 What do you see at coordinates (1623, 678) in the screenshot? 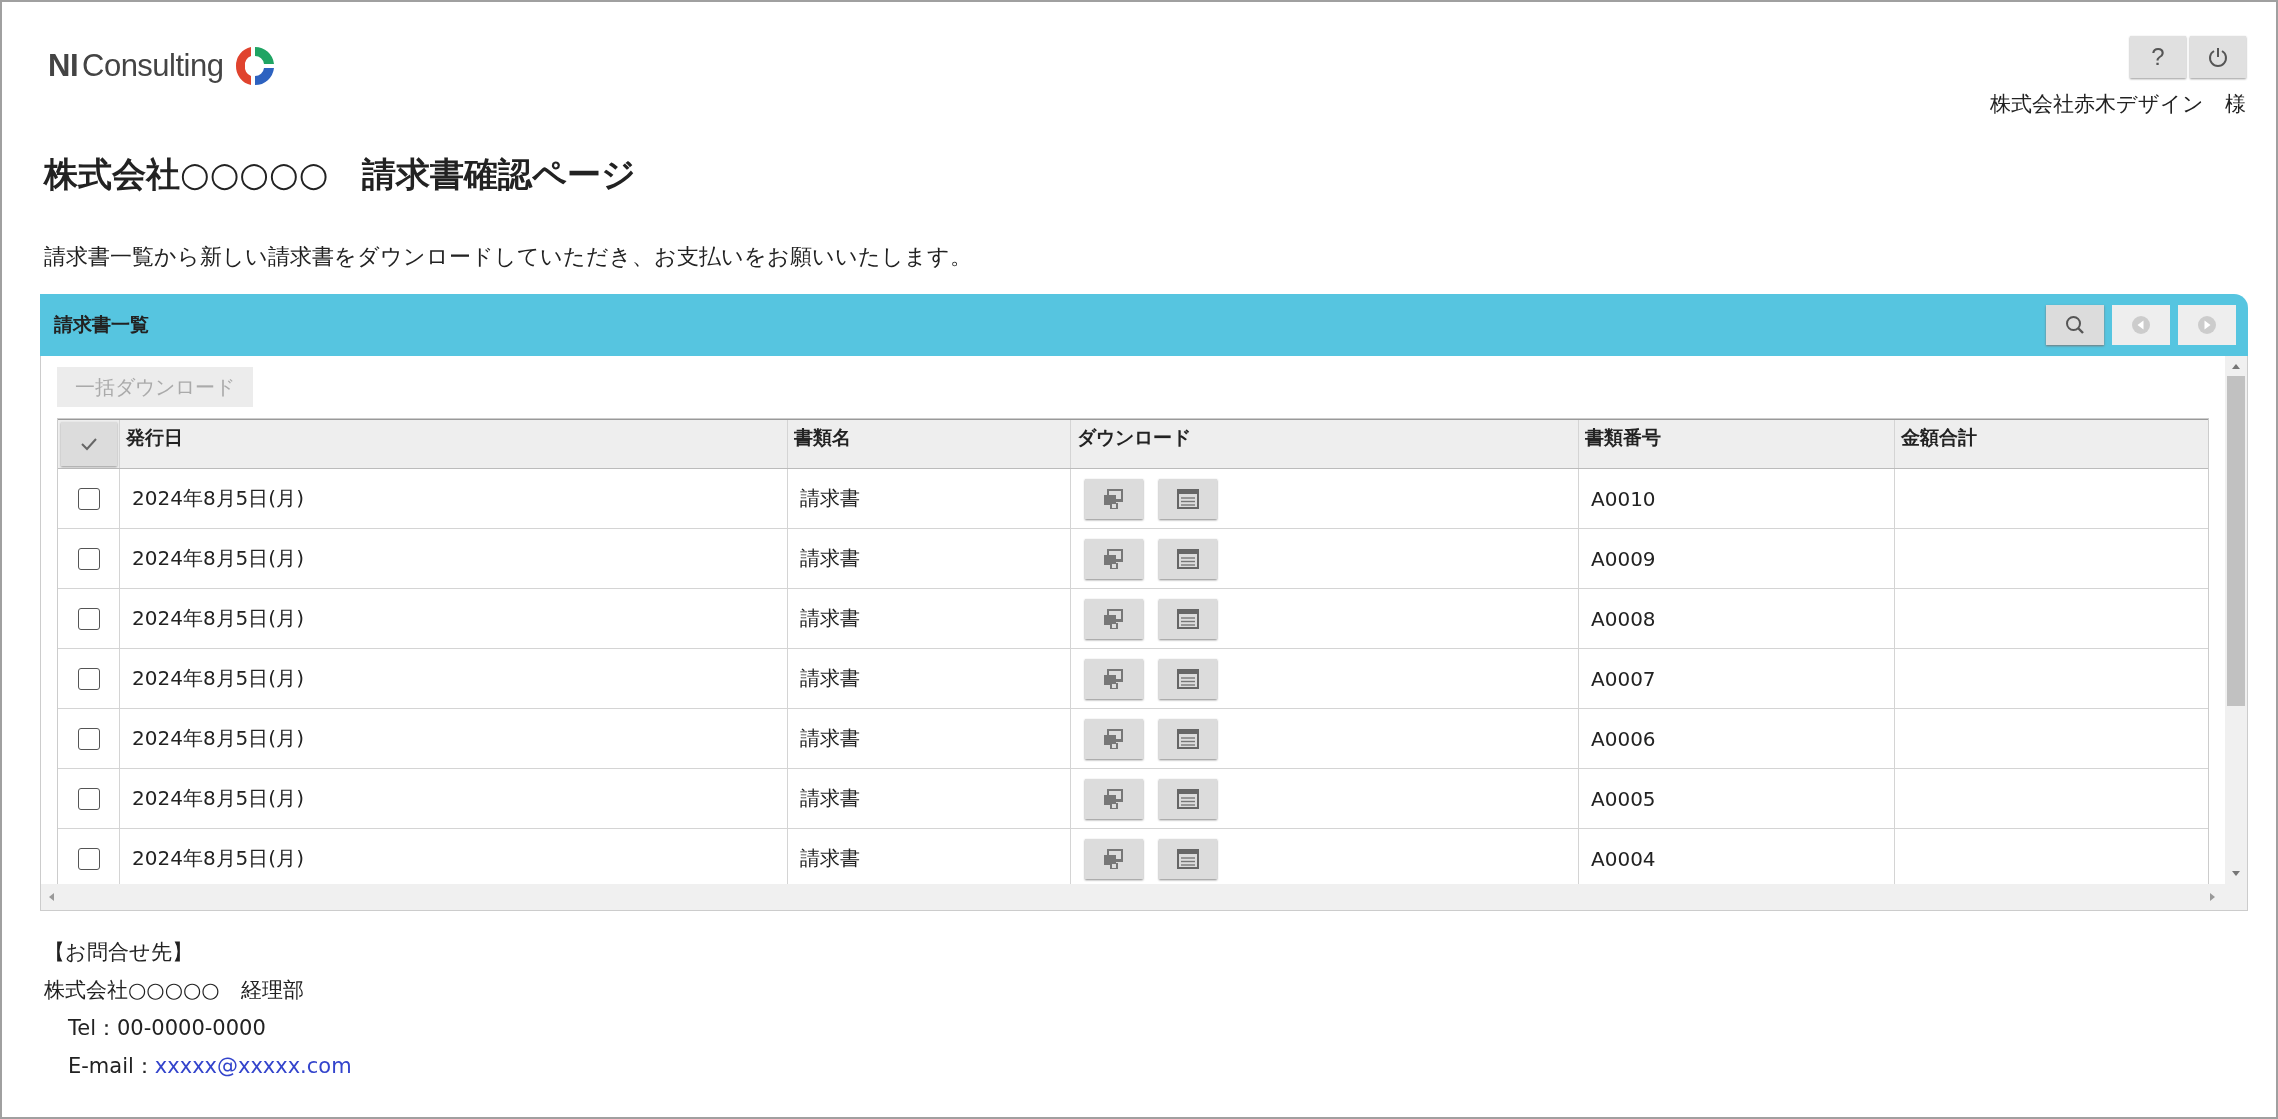
I see `table-cell: A0007` at bounding box center [1623, 678].